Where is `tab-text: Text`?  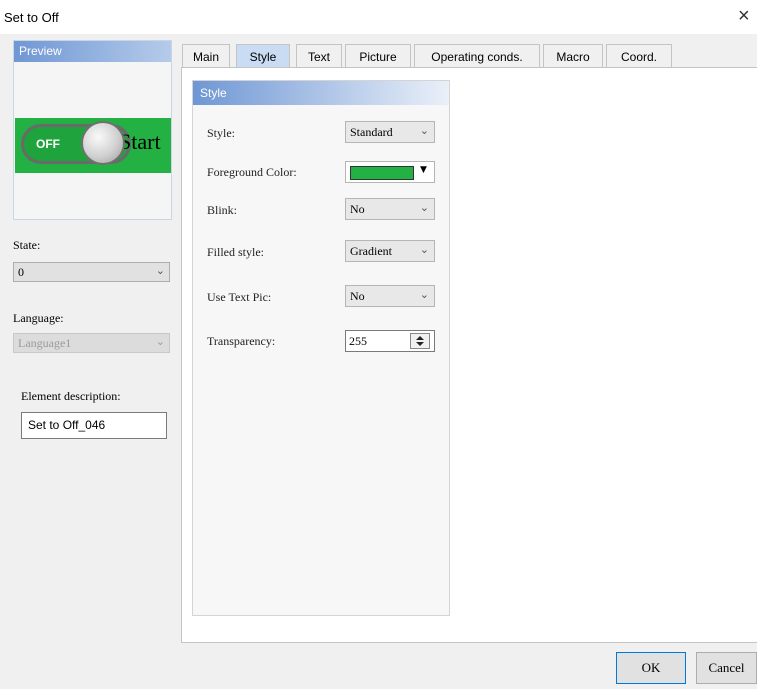 tab-text: Text is located at coordinates (319, 56).